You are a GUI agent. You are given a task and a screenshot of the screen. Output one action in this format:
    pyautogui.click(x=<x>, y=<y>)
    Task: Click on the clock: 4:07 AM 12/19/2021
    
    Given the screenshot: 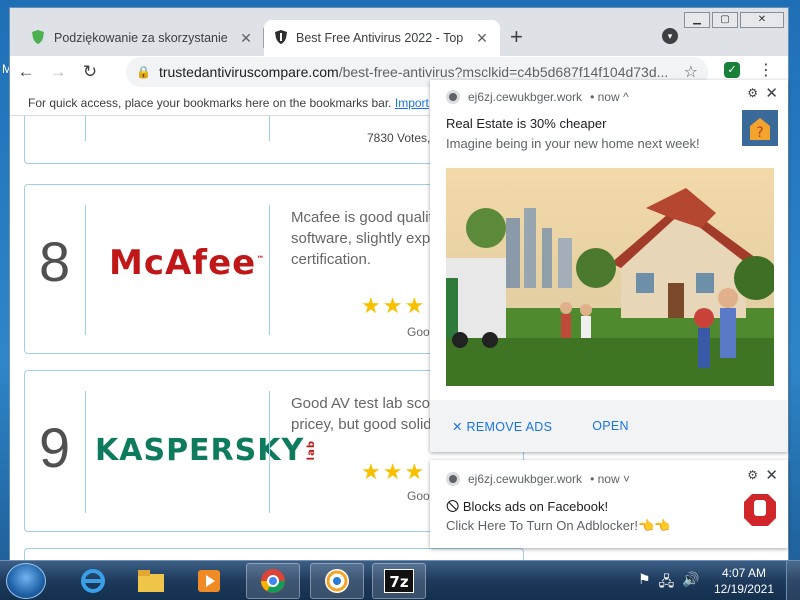 What is the action you would take?
    pyautogui.click(x=744, y=581)
    